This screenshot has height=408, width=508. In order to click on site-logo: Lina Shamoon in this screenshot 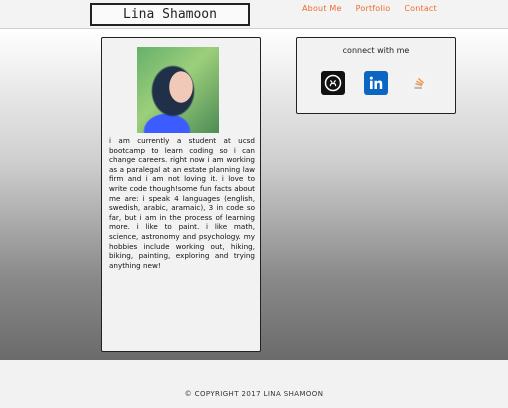, I will do `click(170, 14)`.